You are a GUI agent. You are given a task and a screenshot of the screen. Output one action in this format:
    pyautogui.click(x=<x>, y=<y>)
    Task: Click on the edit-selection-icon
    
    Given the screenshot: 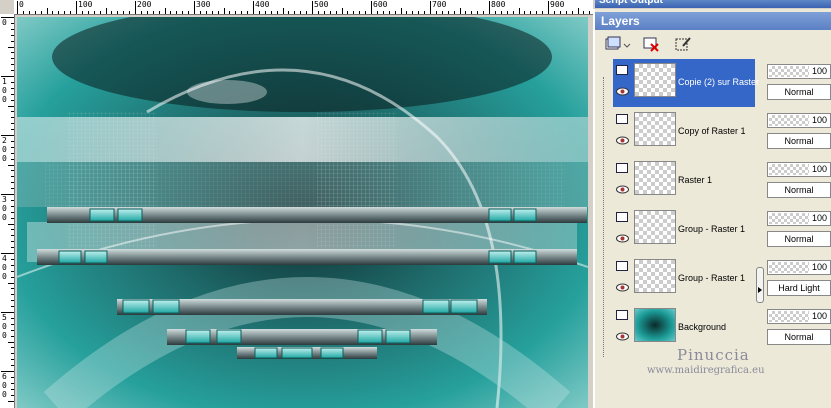 What is the action you would take?
    pyautogui.click(x=683, y=44)
    